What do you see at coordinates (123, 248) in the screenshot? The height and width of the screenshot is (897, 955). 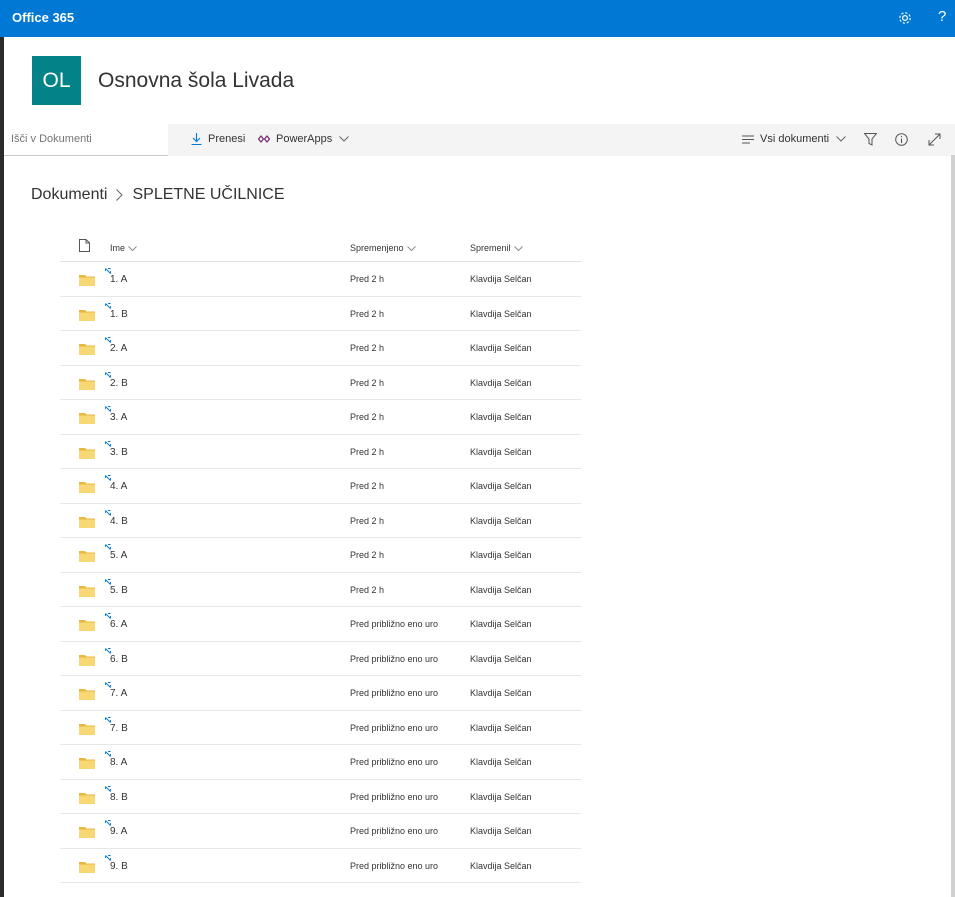 I see `column-header-name: Ime` at bounding box center [123, 248].